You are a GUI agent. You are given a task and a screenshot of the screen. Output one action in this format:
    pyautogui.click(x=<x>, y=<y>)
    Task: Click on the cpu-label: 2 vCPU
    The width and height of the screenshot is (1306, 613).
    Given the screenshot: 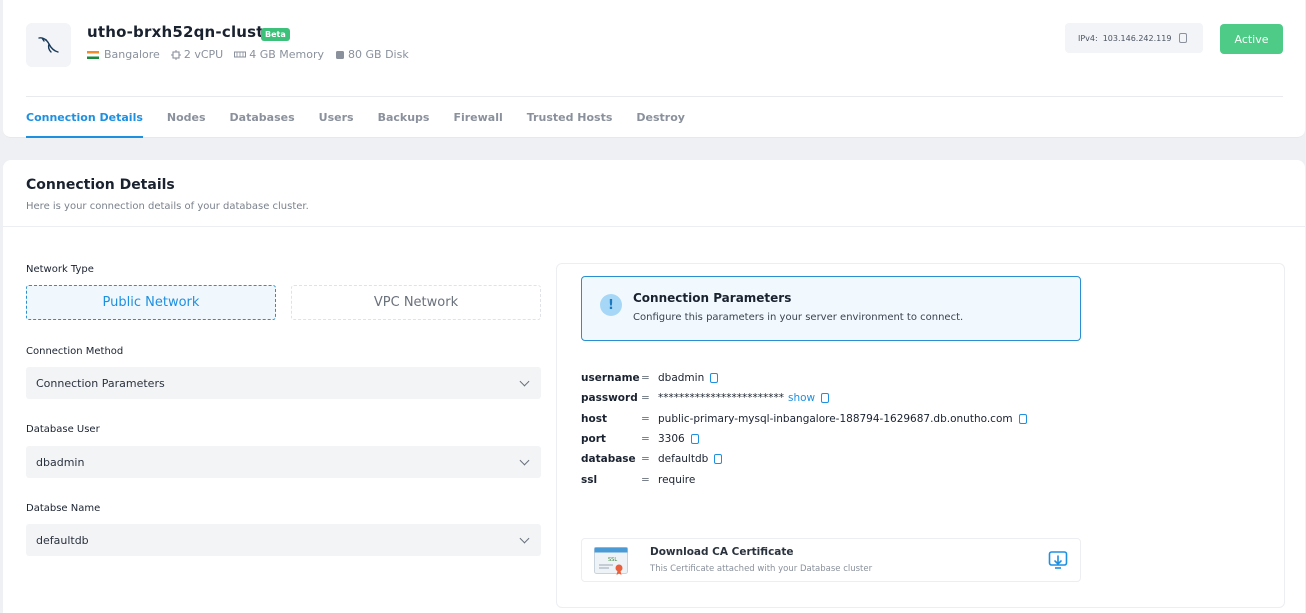 What is the action you would take?
    pyautogui.click(x=203, y=54)
    